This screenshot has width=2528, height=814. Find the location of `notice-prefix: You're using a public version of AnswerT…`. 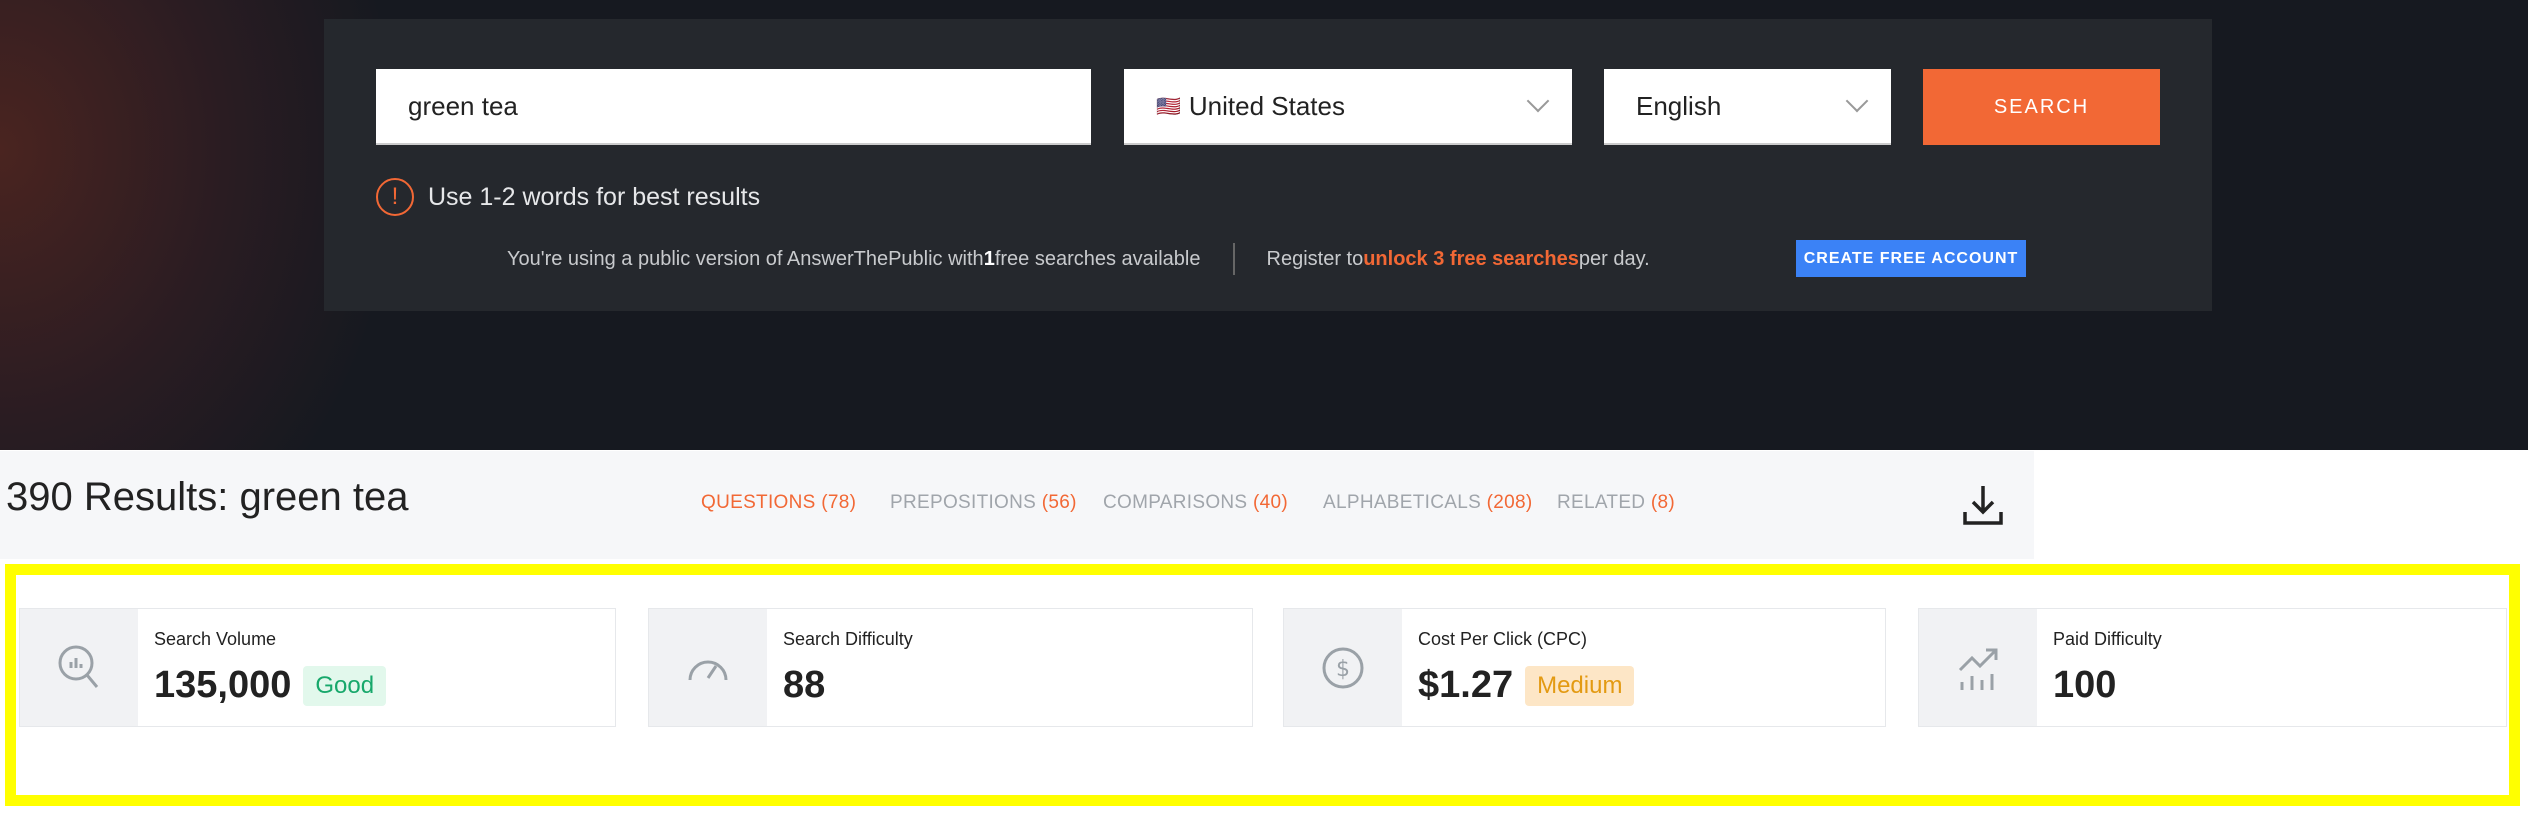

notice-prefix: You're using a public version of AnswerT… is located at coordinates (745, 258).